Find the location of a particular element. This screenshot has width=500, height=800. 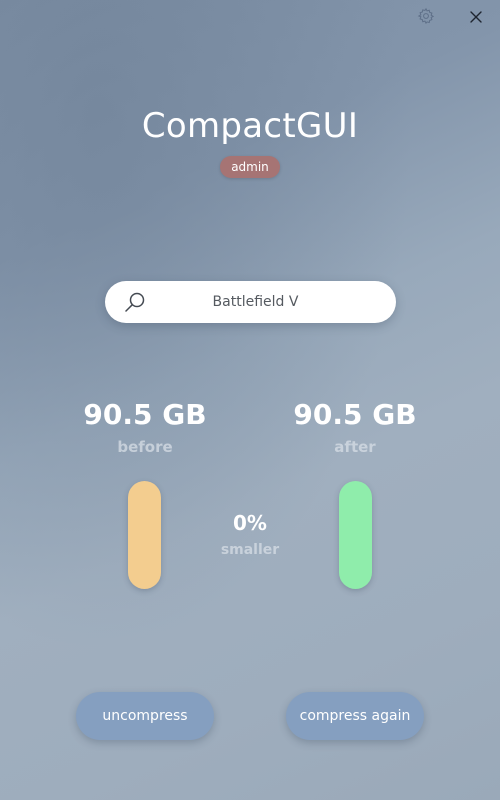

savings-percent: 0% is located at coordinates (250, 523).